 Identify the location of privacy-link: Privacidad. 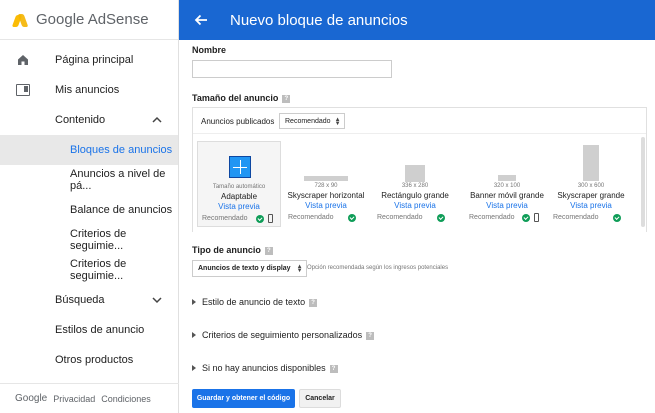
(74, 399).